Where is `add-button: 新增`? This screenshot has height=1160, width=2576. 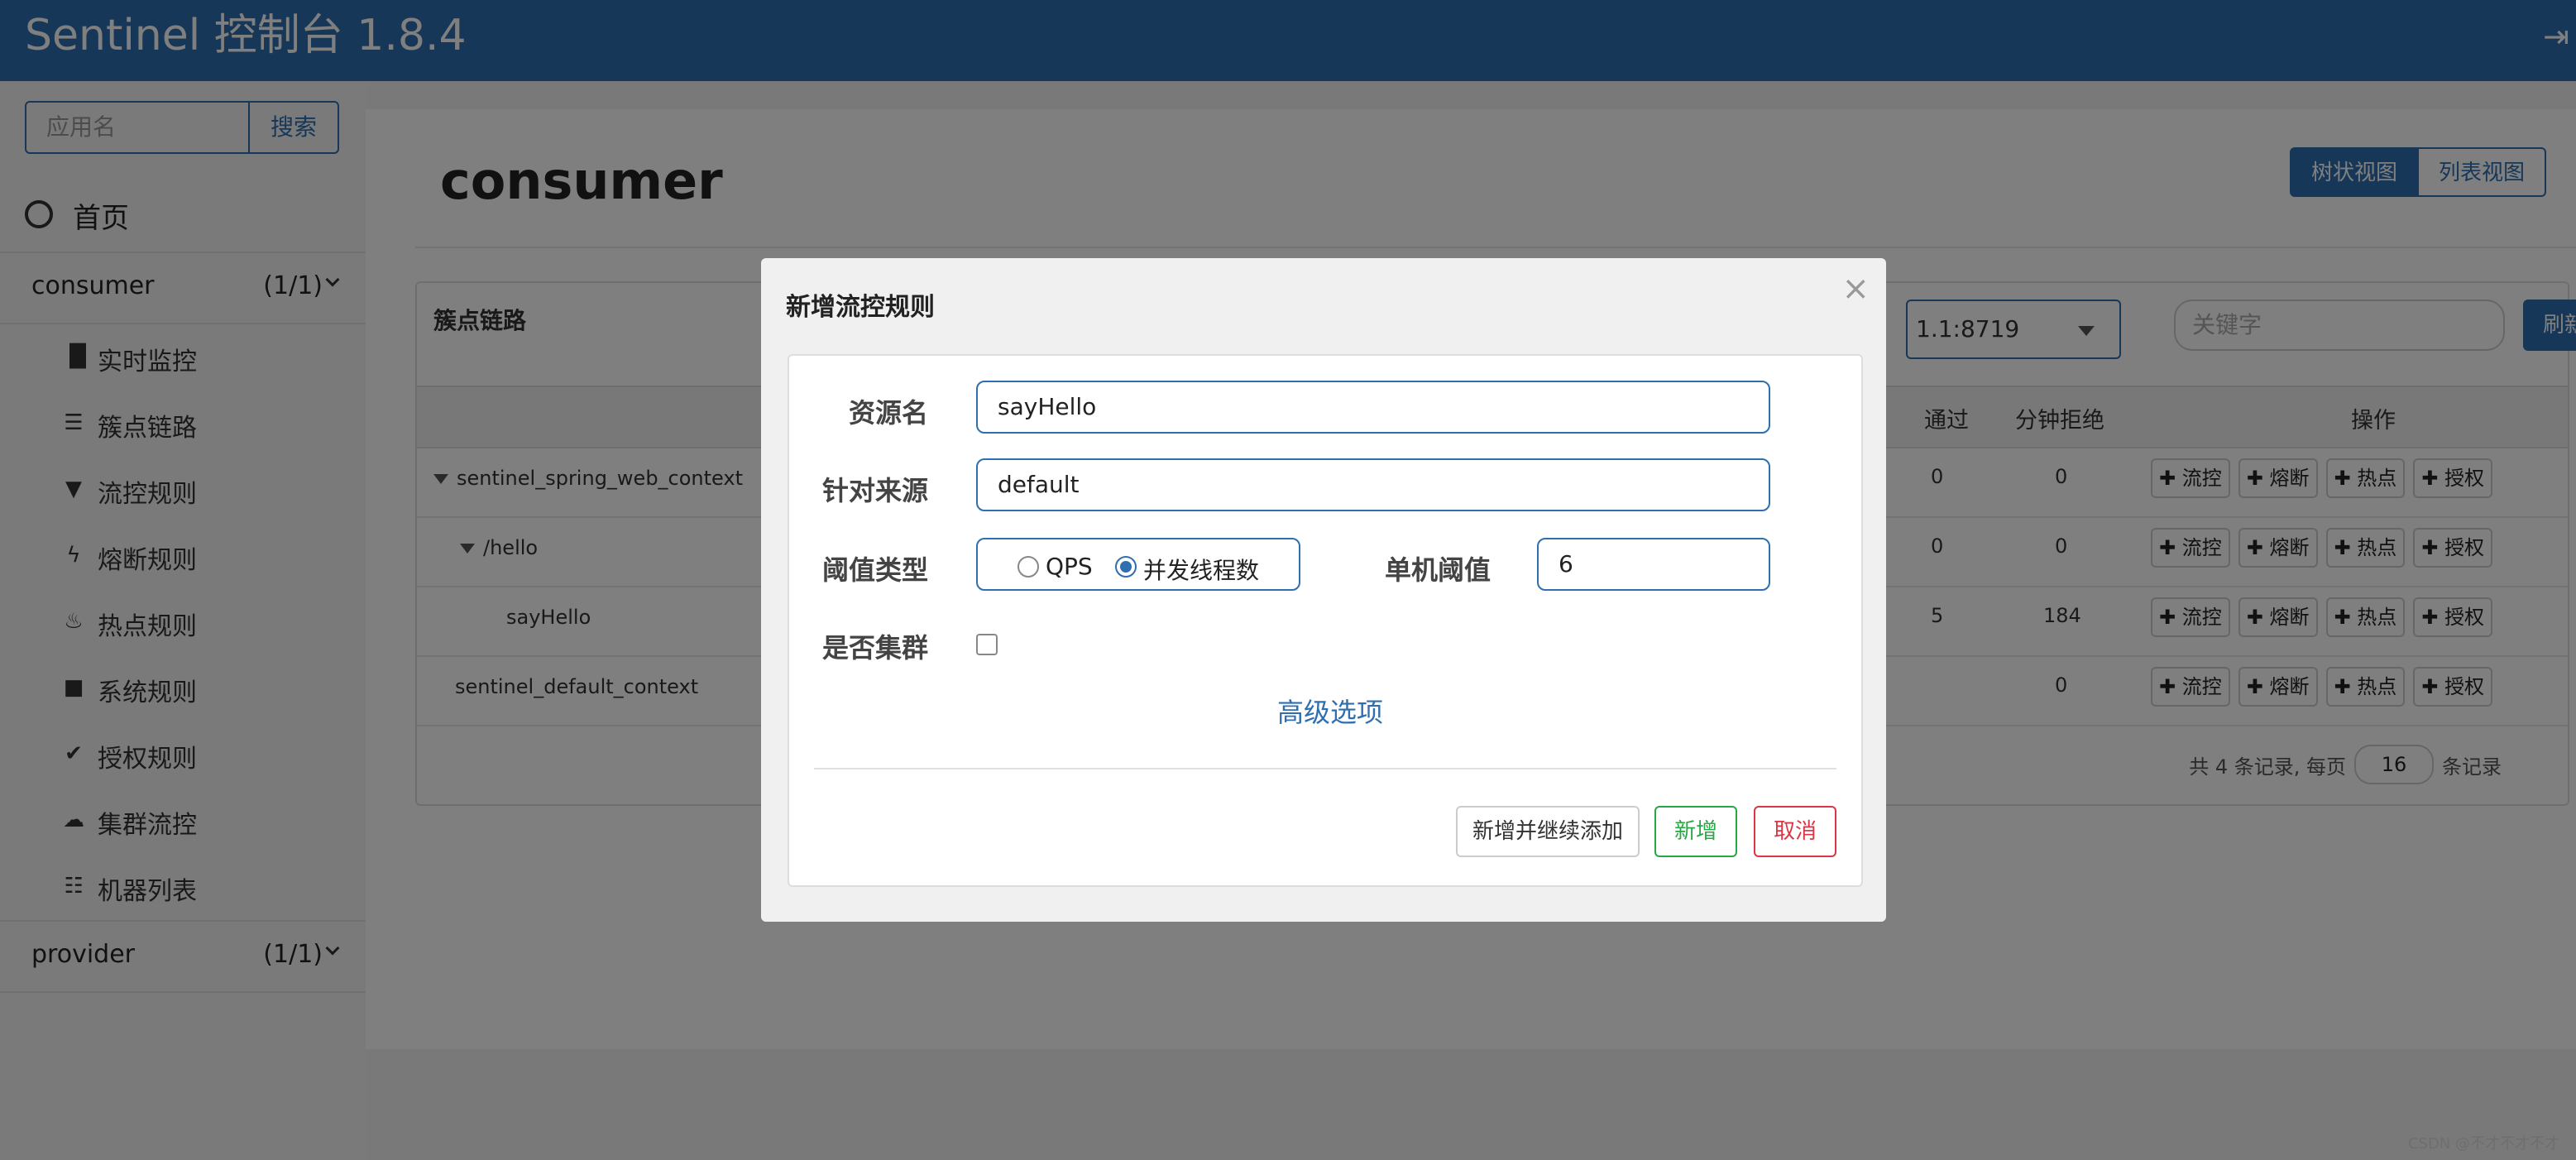 add-button: 新增 is located at coordinates (1695, 831).